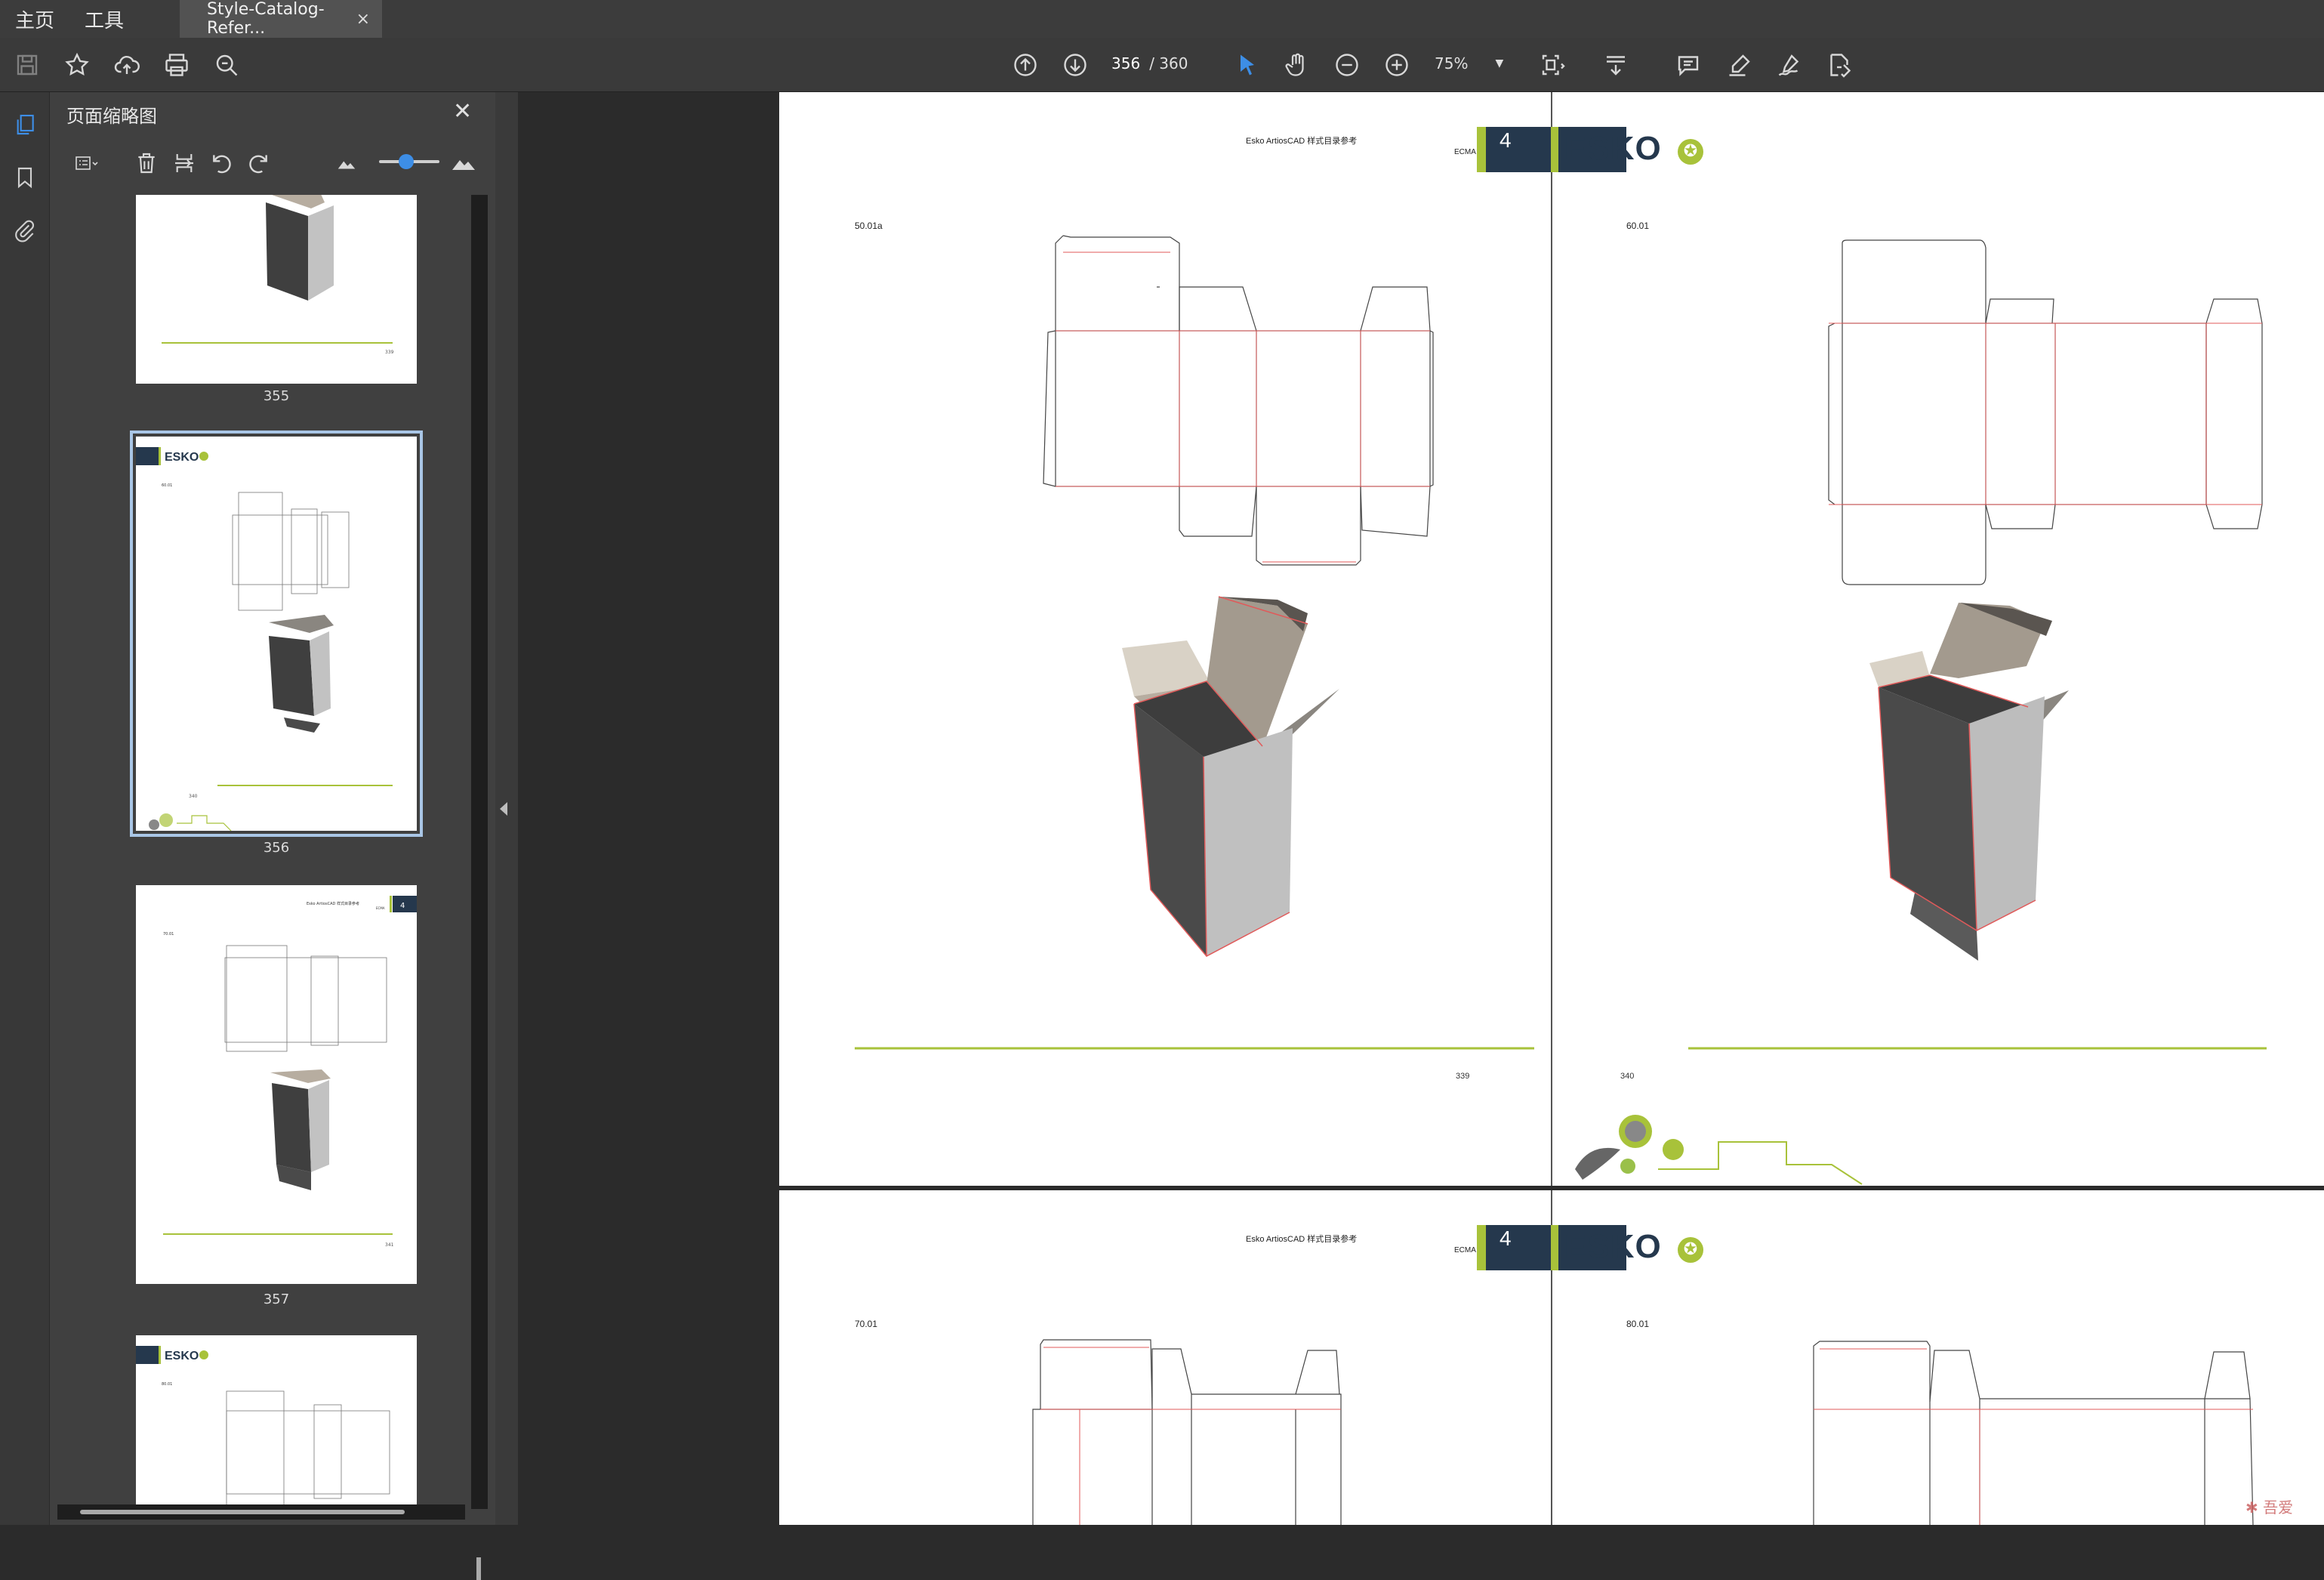 This screenshot has width=2324, height=1580. Describe the element at coordinates (184, 163) in the screenshot. I see `insert-page-icon` at that location.